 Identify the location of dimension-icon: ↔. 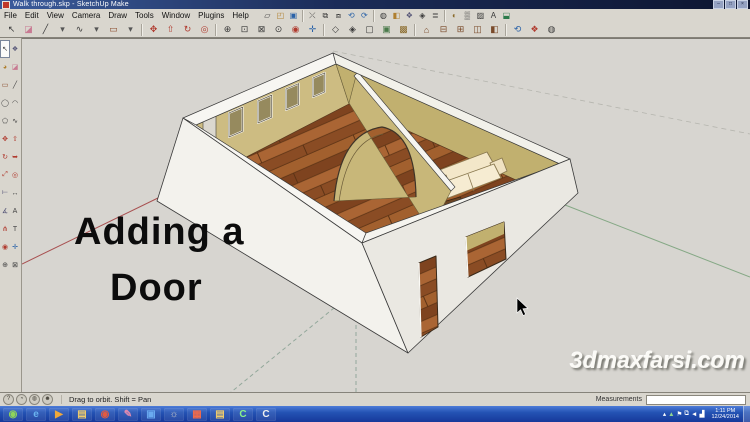
(15, 193).